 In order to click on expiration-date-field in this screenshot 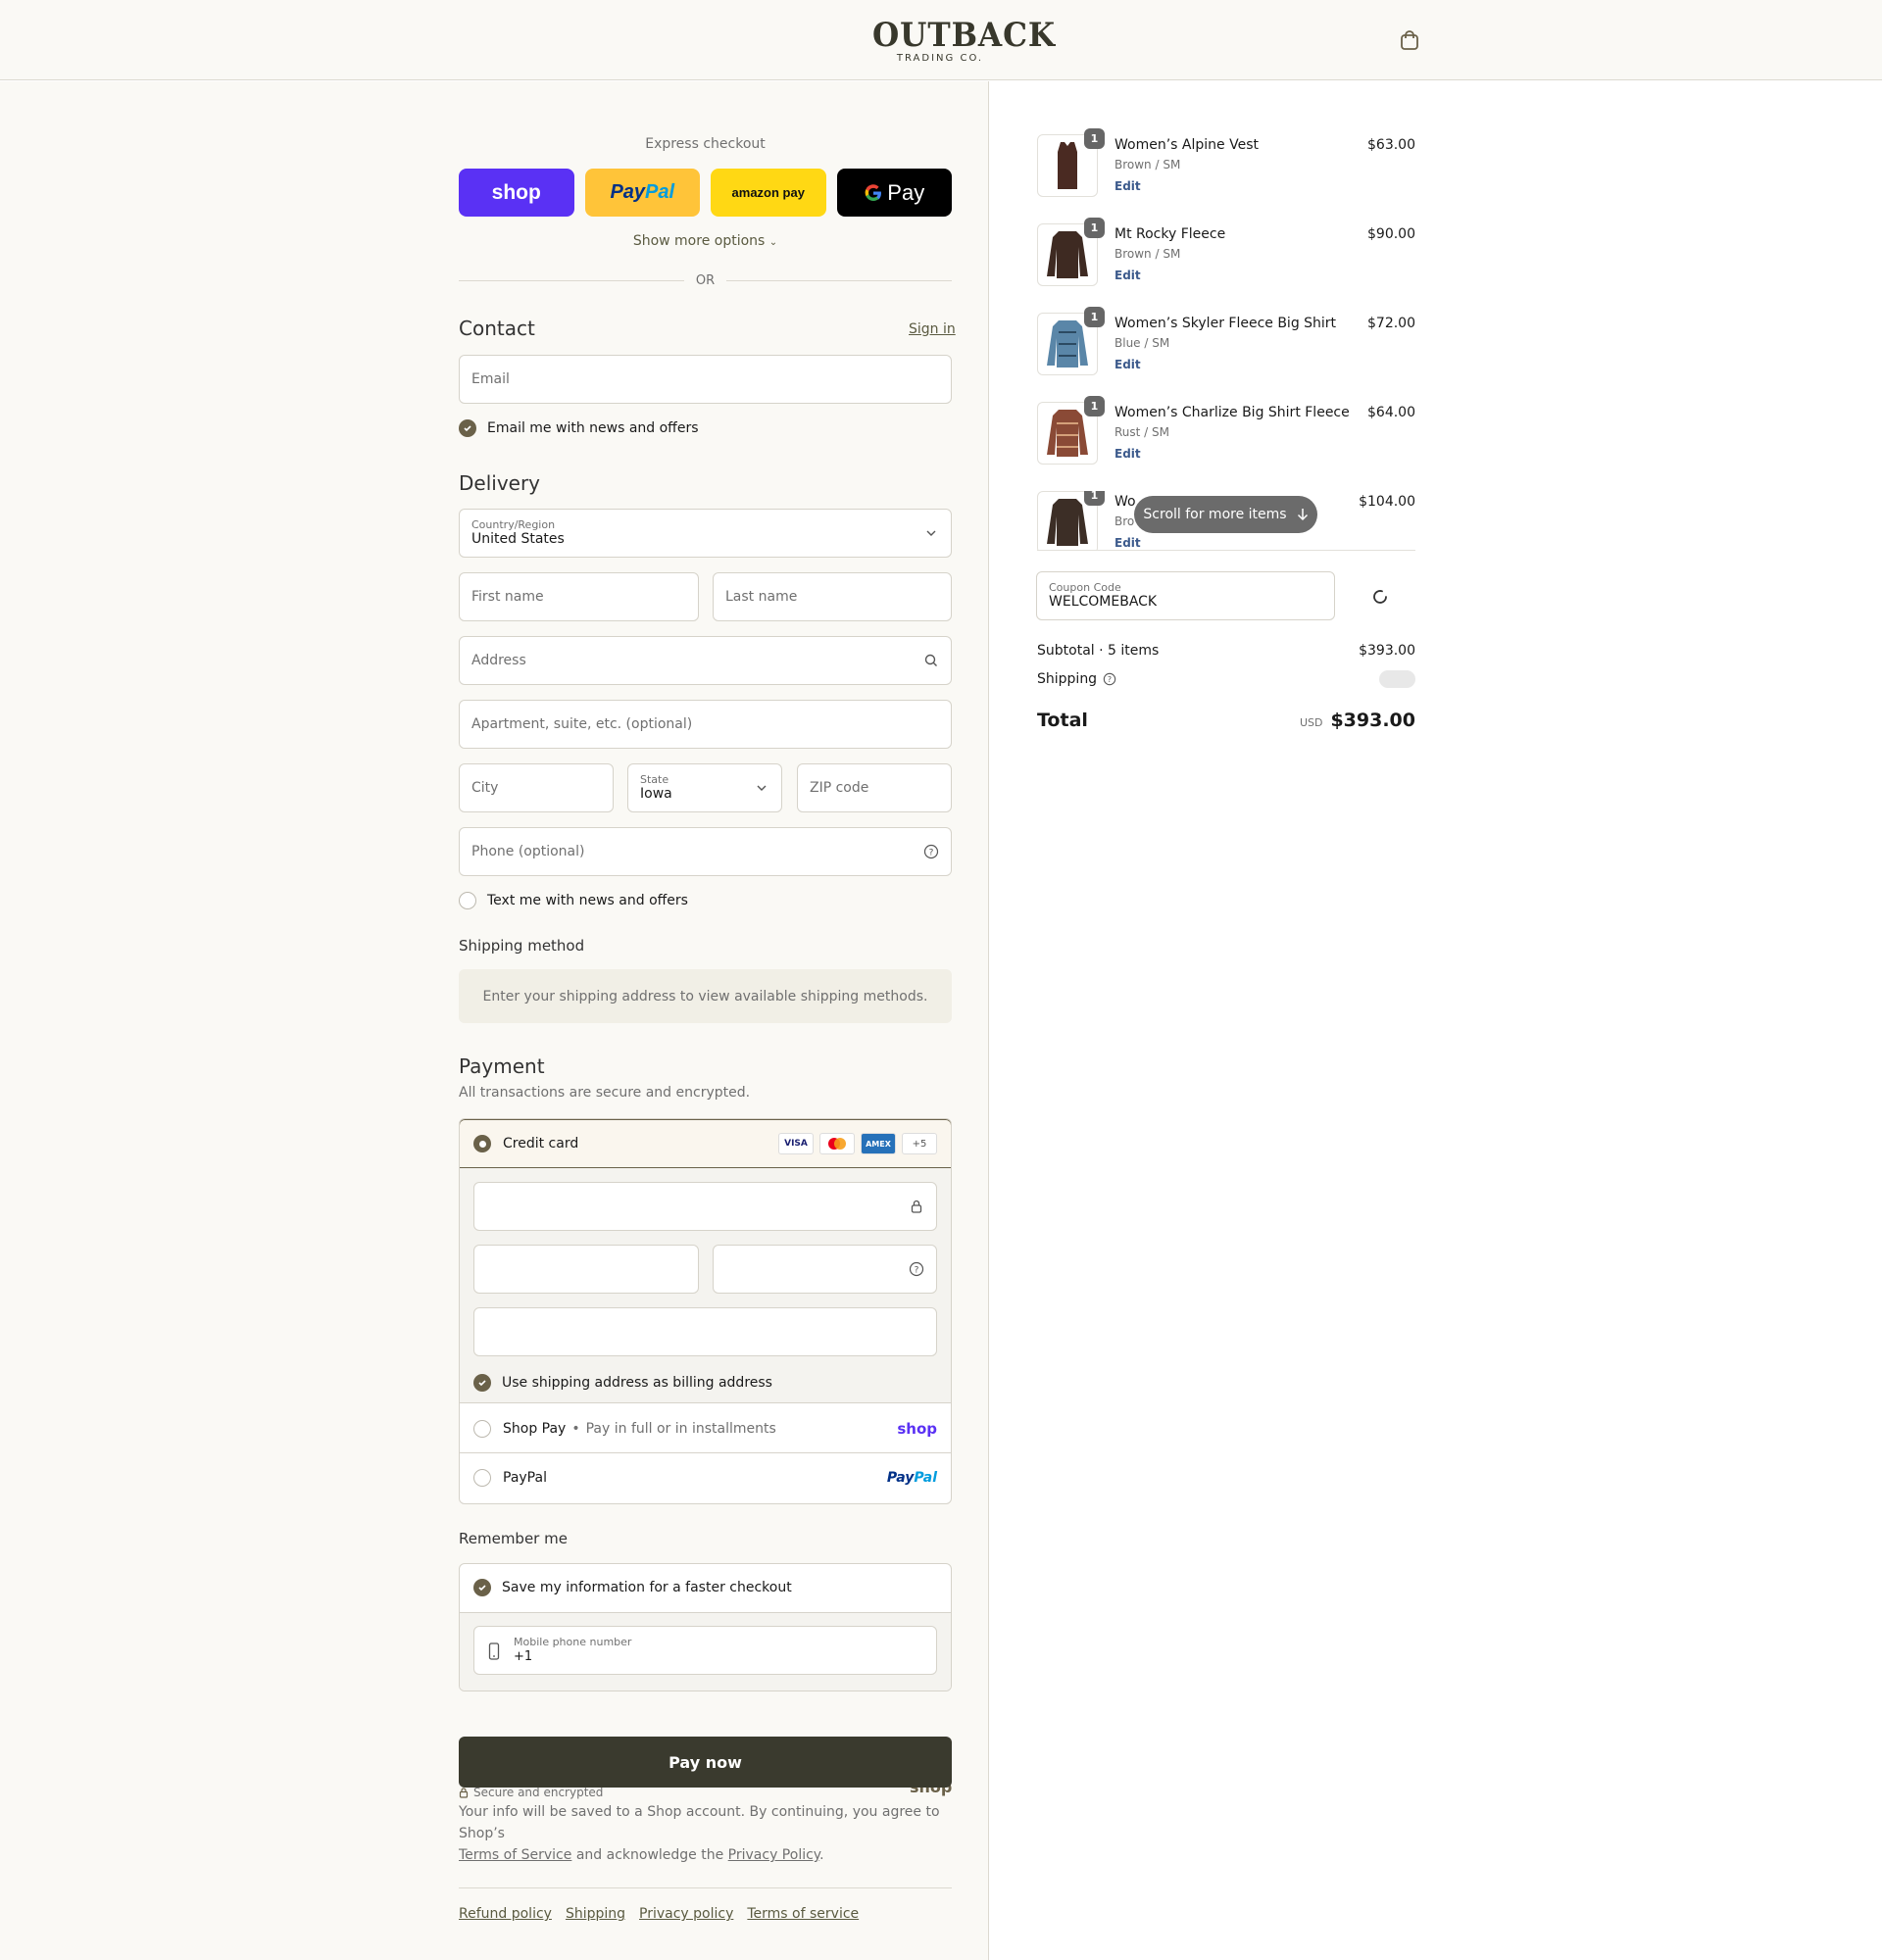, I will do `click(586, 1269)`.